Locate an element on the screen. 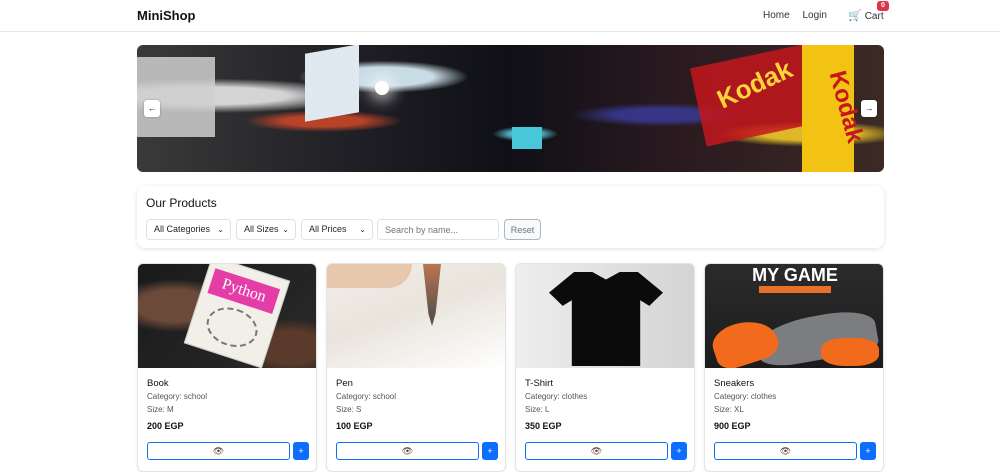 This screenshot has height=472, width=1000. brand-logo: MiniShop is located at coordinates (166, 15).